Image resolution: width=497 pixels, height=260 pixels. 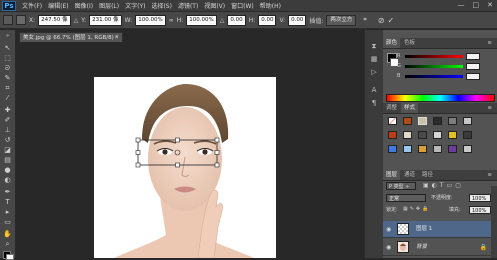 What do you see at coordinates (201, 20) in the screenshot?
I see `height-input: 100.00%` at bounding box center [201, 20].